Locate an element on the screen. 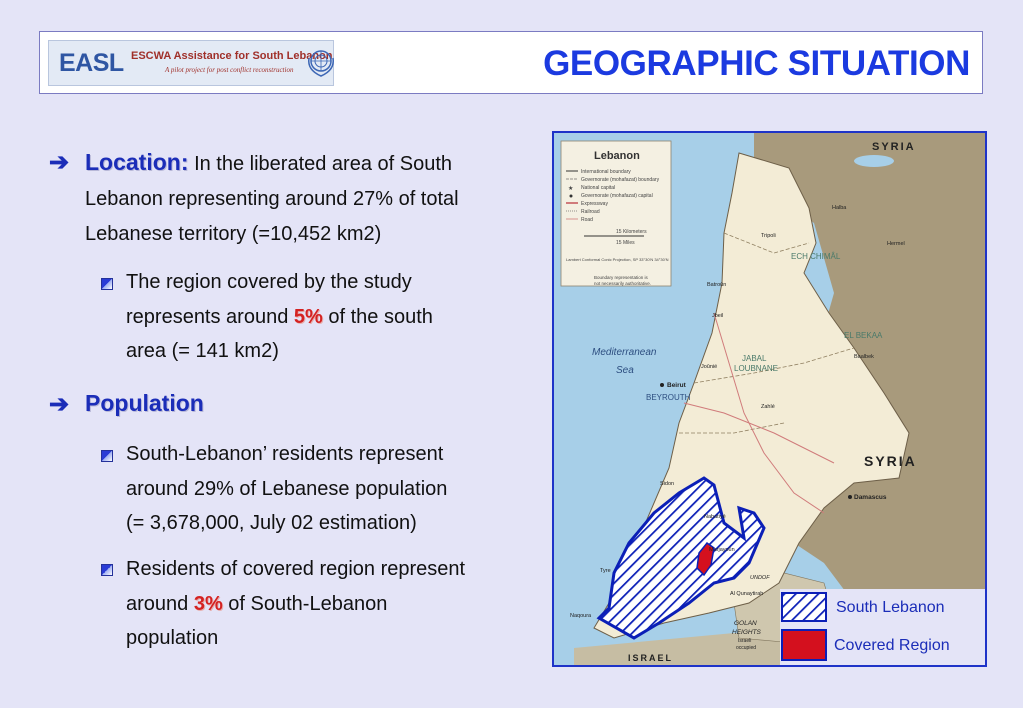 The height and width of the screenshot is (708, 1023). residents-line-3: (= 3,678,000, July 02 estimation) is located at coordinates (271, 523).